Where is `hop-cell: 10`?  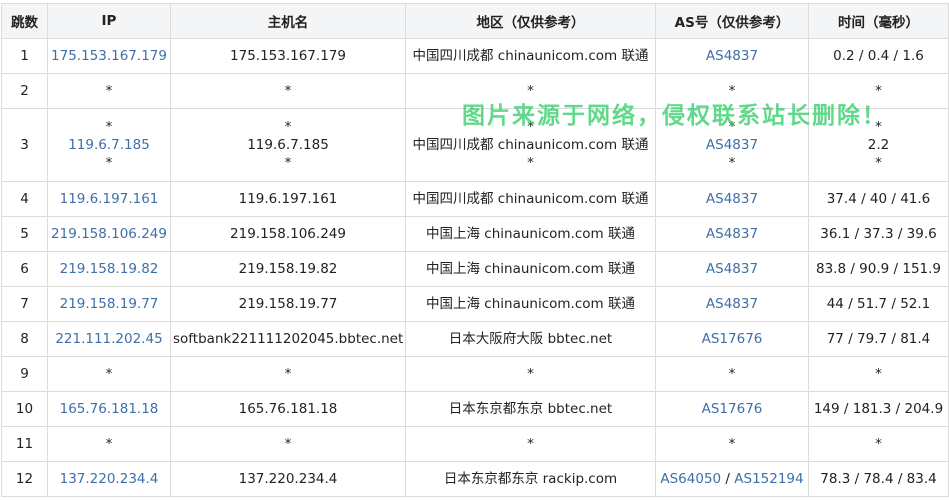
hop-cell: 10 is located at coordinates (24, 409).